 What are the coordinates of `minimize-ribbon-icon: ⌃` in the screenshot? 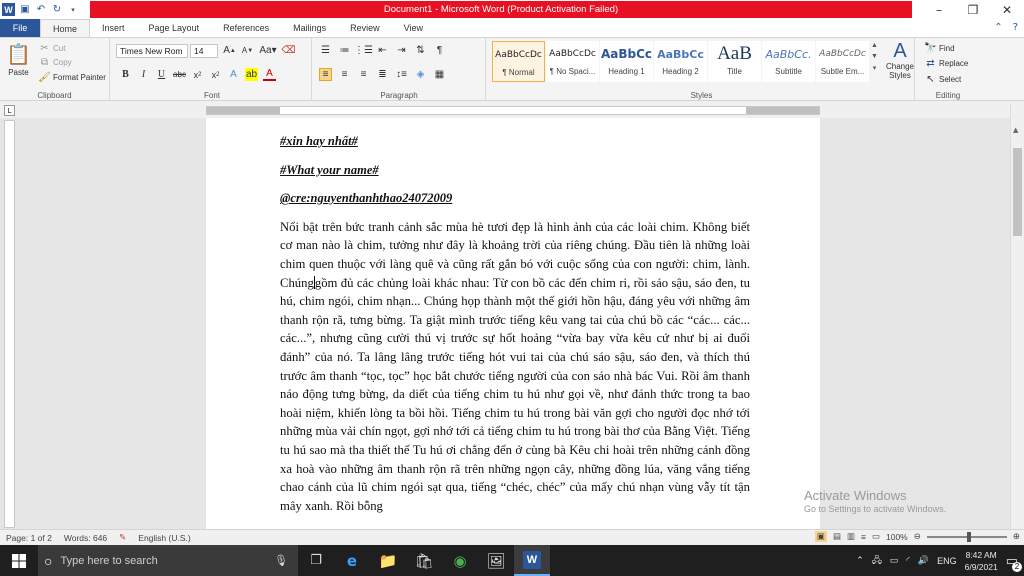 It's located at (998, 27).